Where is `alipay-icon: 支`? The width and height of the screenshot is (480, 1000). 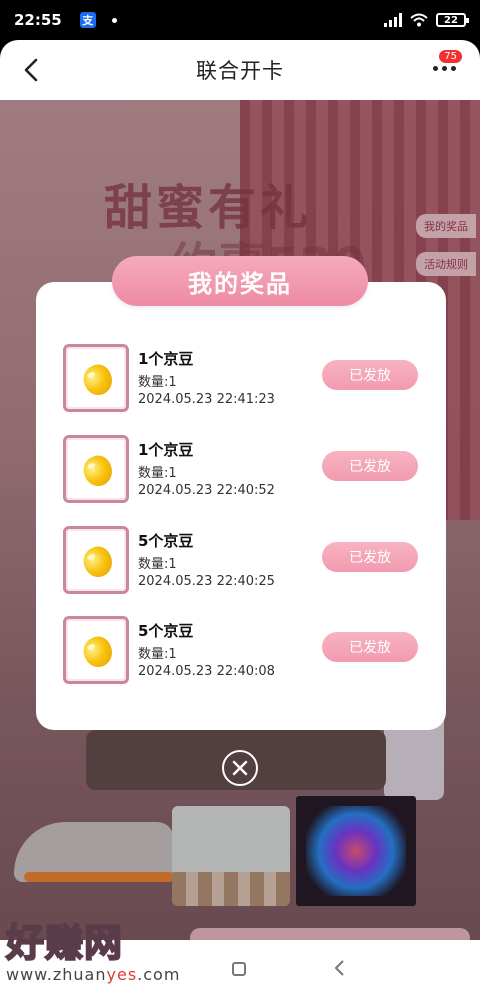
alipay-icon: 支 is located at coordinates (87, 20).